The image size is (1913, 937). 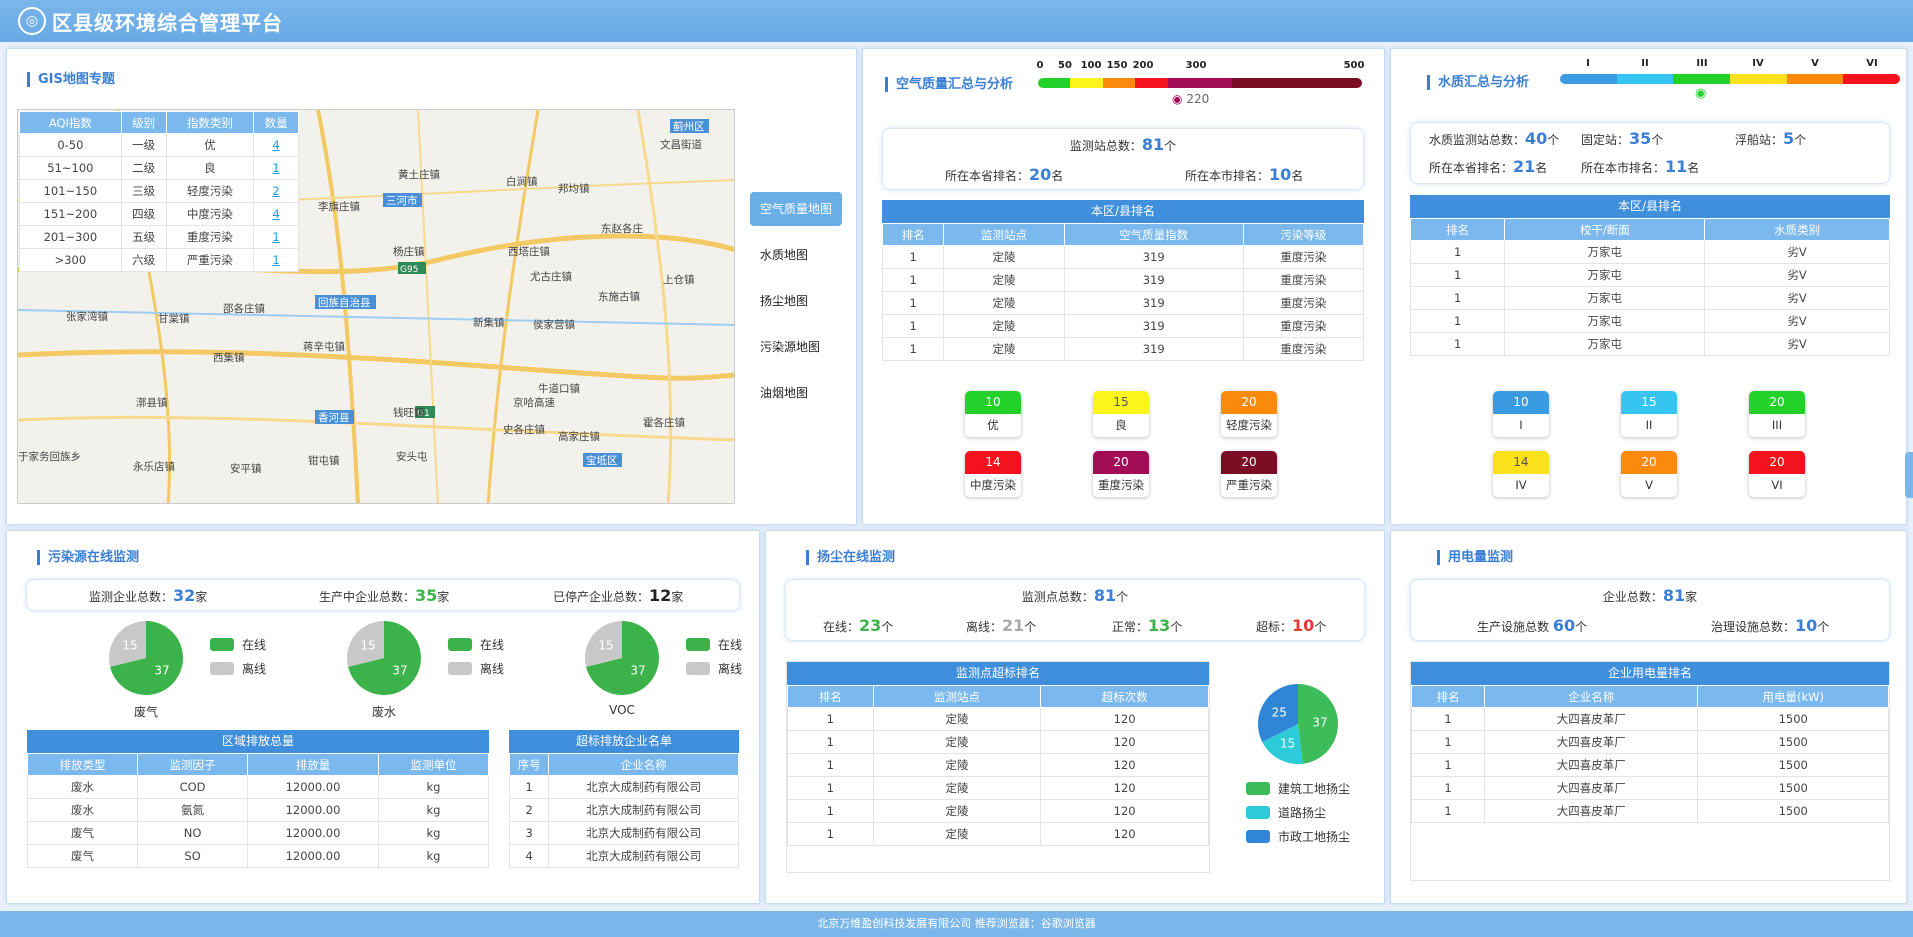 I want to click on water-badge: 10 I, so click(x=1521, y=414).